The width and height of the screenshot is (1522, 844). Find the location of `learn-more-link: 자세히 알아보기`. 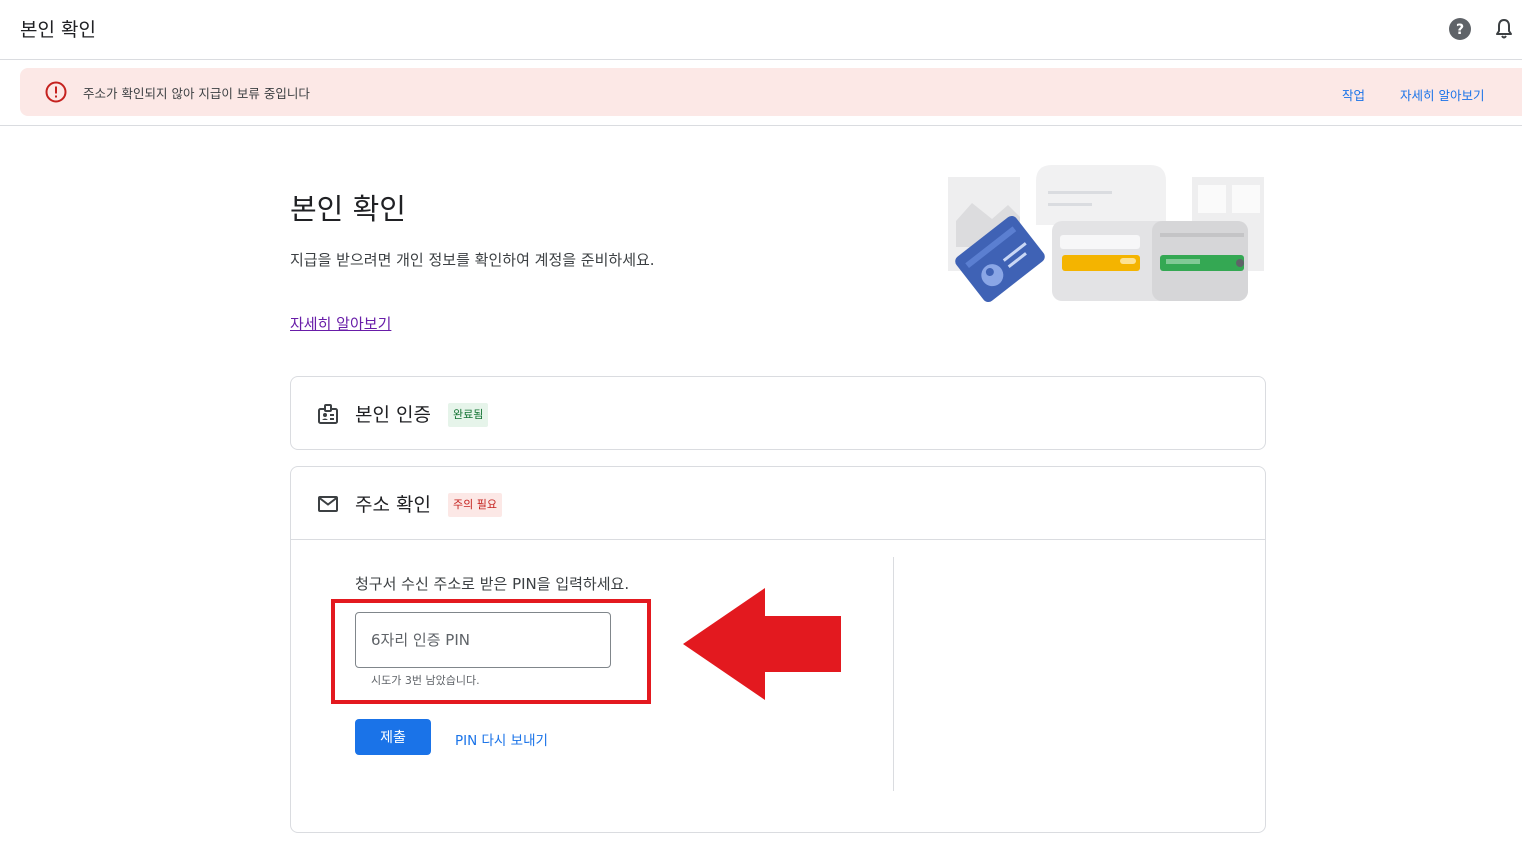

learn-more-link: 자세히 알아보기 is located at coordinates (340, 323).